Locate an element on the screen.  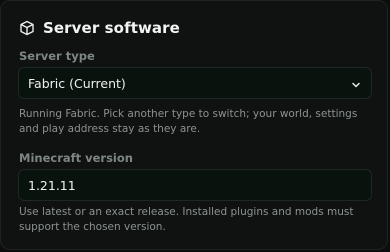
card-header: Server software is located at coordinates (99, 28).